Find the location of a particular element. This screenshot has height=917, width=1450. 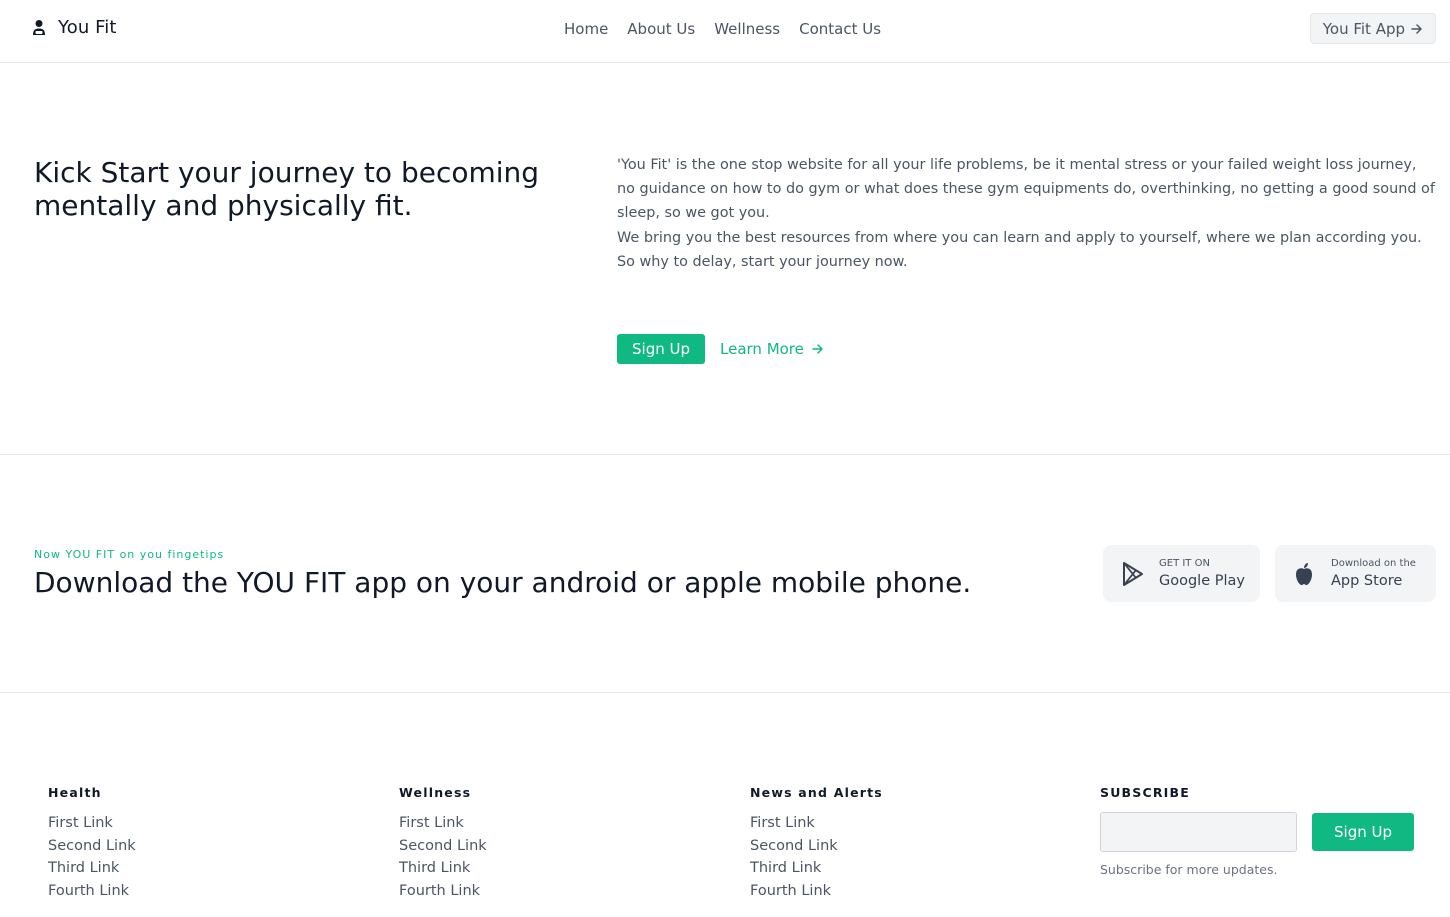

person-icon is located at coordinates (40, 28).